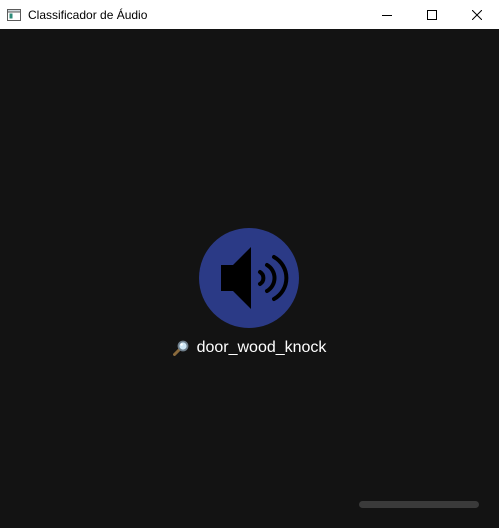 The height and width of the screenshot is (528, 499). Describe the element at coordinates (180, 348) in the screenshot. I see `magnifier-icon` at that location.